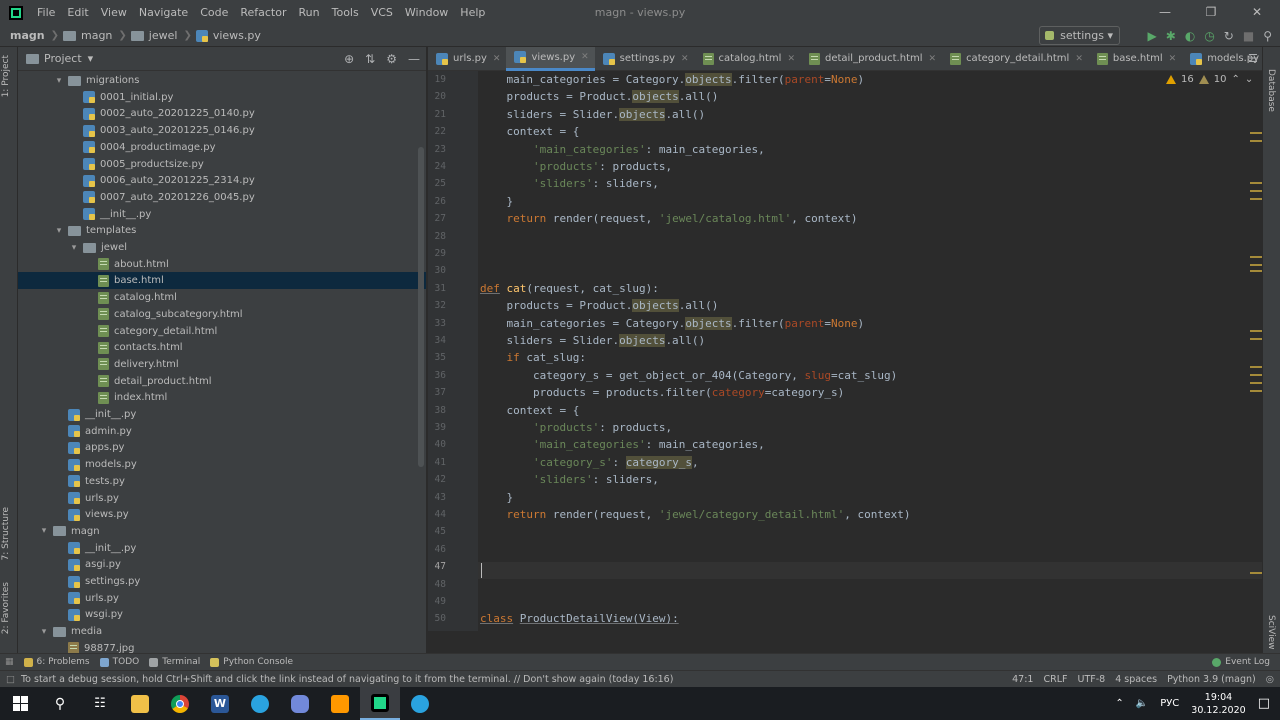  What do you see at coordinates (748, 59) in the screenshot?
I see `tab-catalog-html: catalog.html ✕` at bounding box center [748, 59].